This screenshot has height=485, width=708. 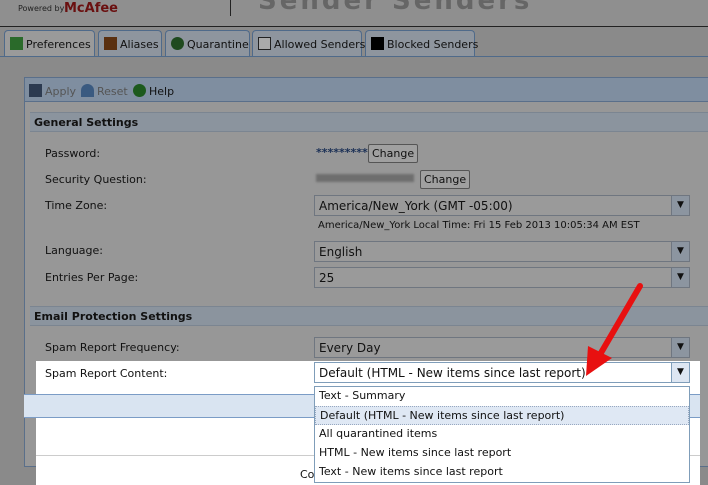 I want to click on language-value: English, so click(x=341, y=252).